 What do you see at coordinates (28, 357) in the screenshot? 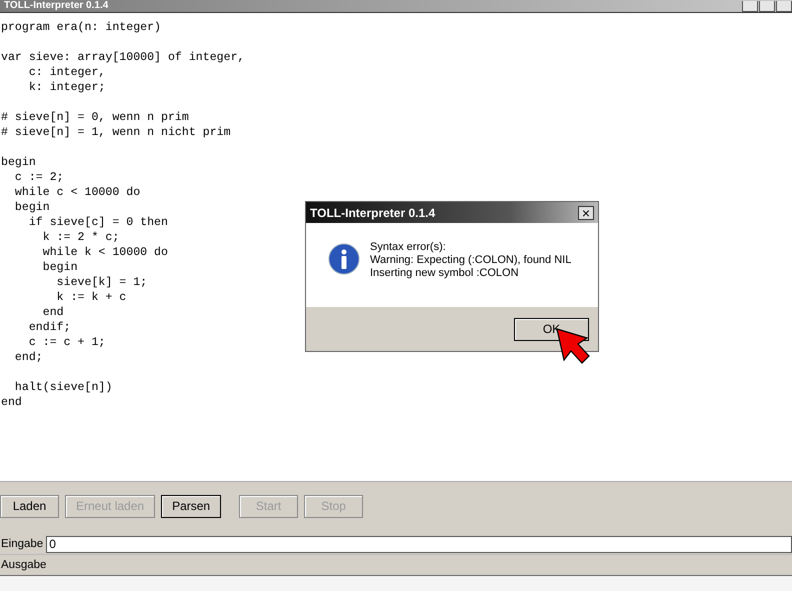
I see `code-line: end;` at bounding box center [28, 357].